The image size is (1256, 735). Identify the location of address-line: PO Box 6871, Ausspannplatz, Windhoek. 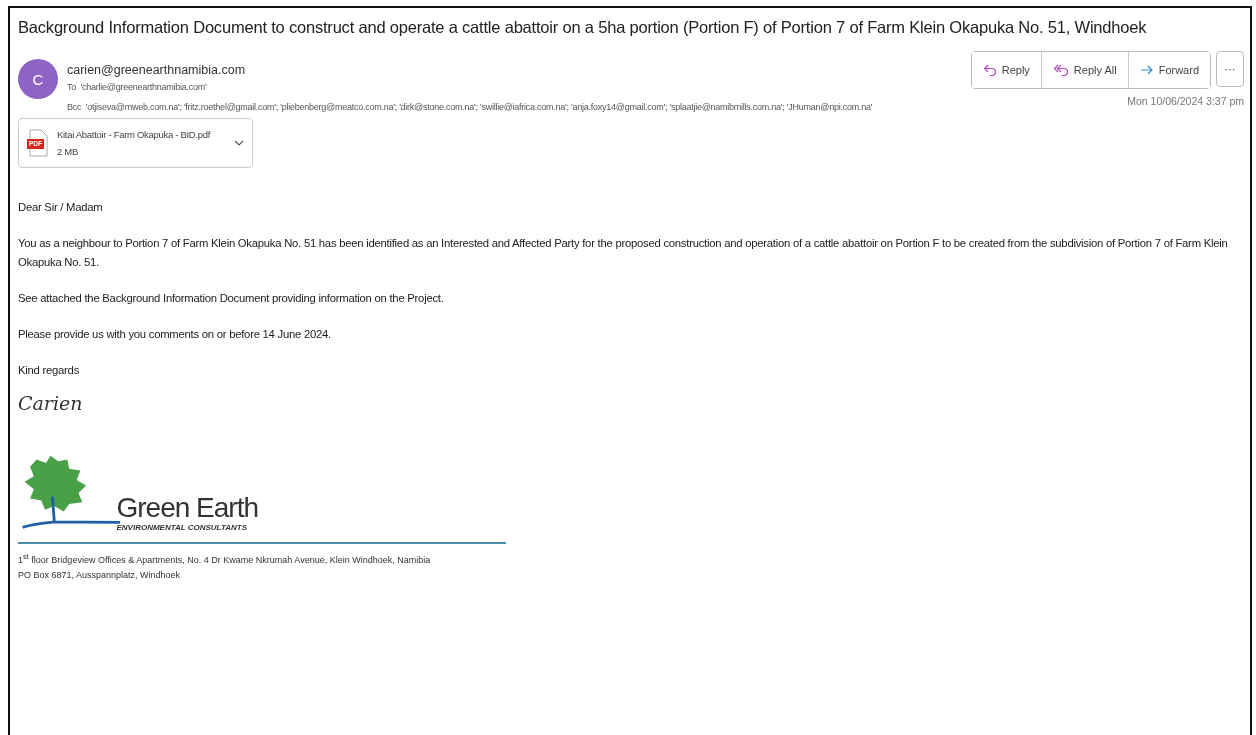
(100, 575).